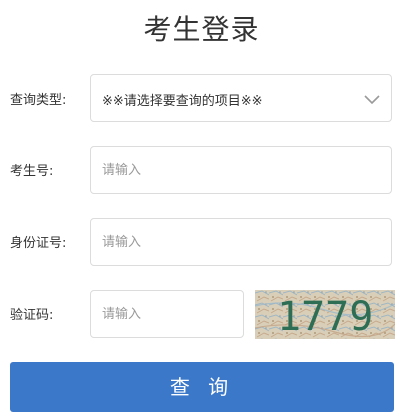  I want to click on exam-number-field, so click(241, 170).